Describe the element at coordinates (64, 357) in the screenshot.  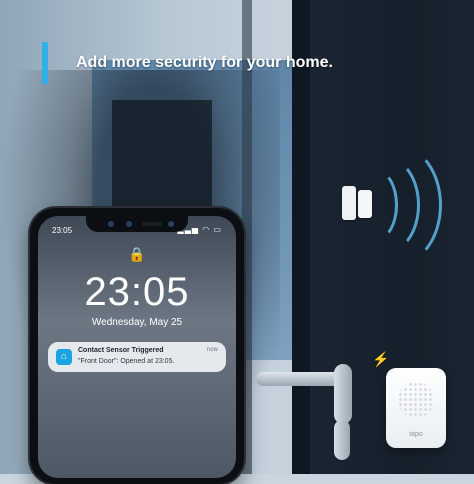
I see `tapo-app-icon: ⌂` at that location.